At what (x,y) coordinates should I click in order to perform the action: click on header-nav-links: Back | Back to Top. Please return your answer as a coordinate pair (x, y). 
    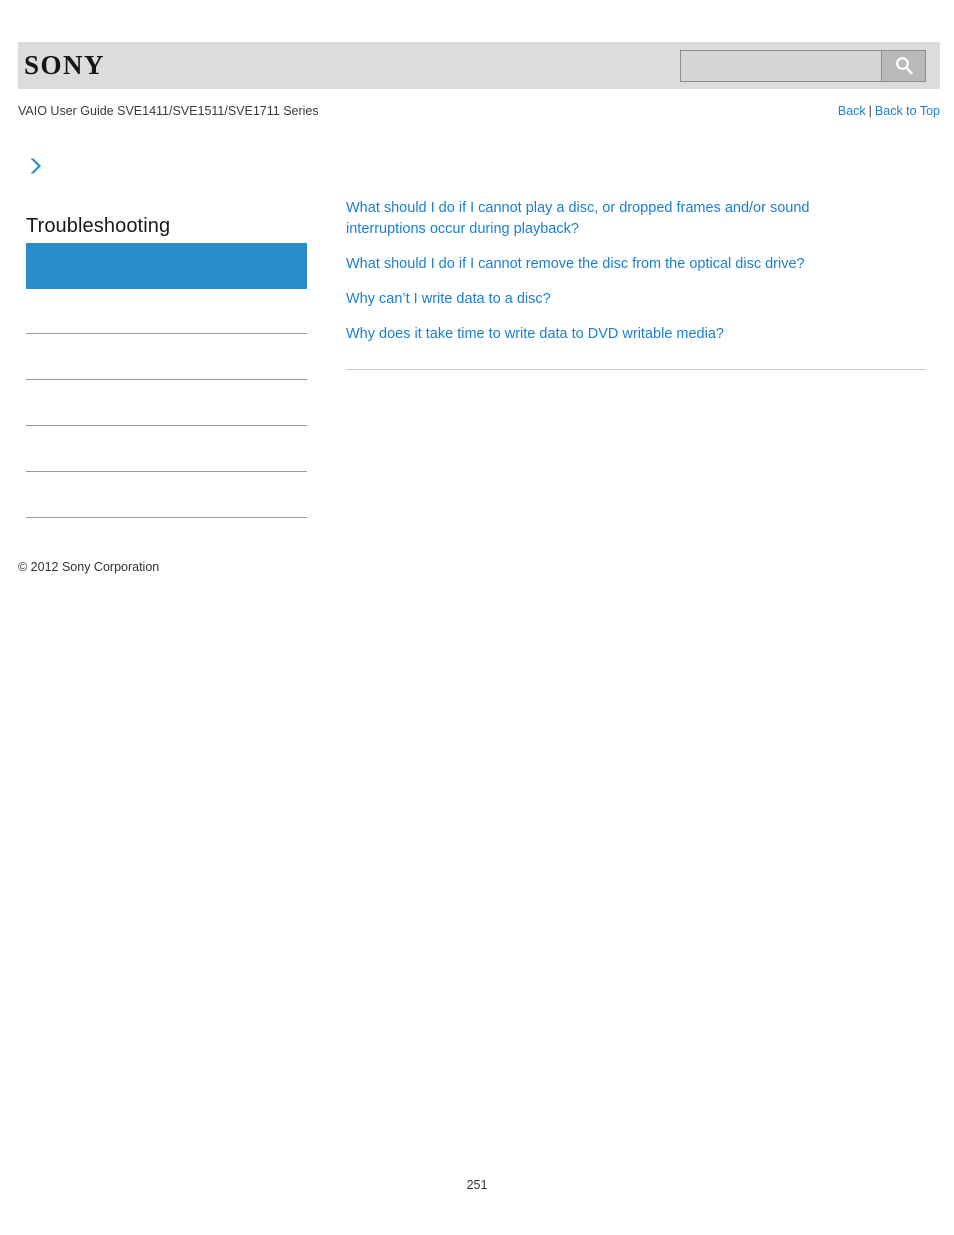
    Looking at the image, I should click on (889, 111).